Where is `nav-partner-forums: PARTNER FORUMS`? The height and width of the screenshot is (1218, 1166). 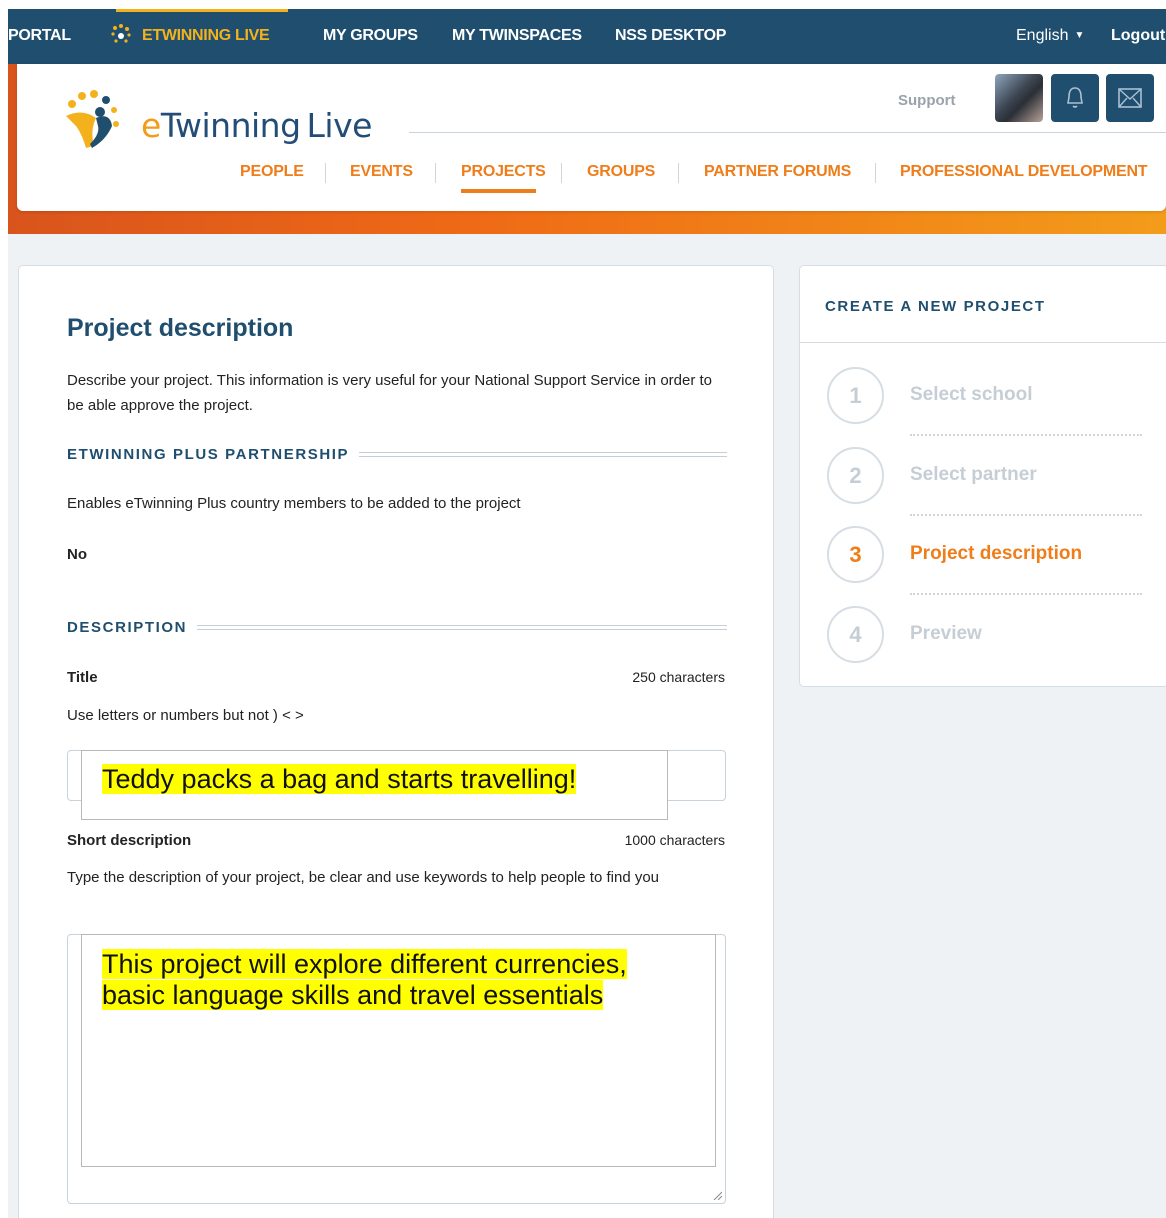
nav-partner-forums: PARTNER FORUMS is located at coordinates (777, 172).